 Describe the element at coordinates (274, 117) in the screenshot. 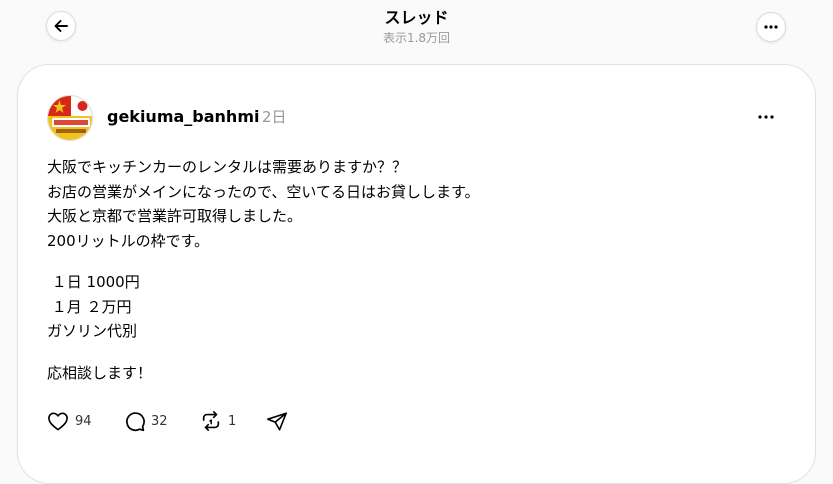

I see `post-time: 2日` at that location.